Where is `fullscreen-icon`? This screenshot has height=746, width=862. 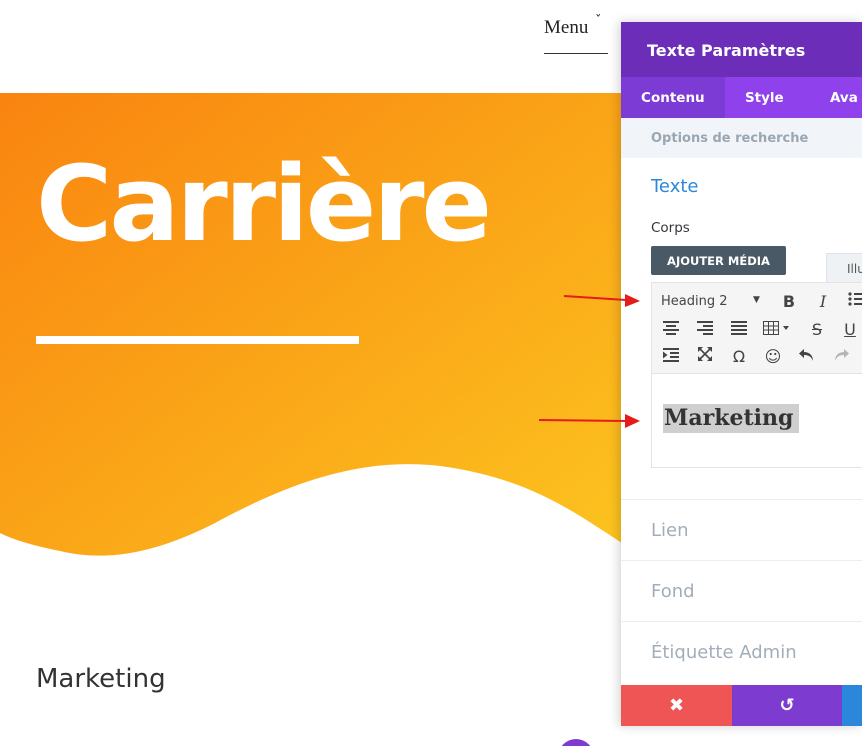 fullscreen-icon is located at coordinates (705, 357).